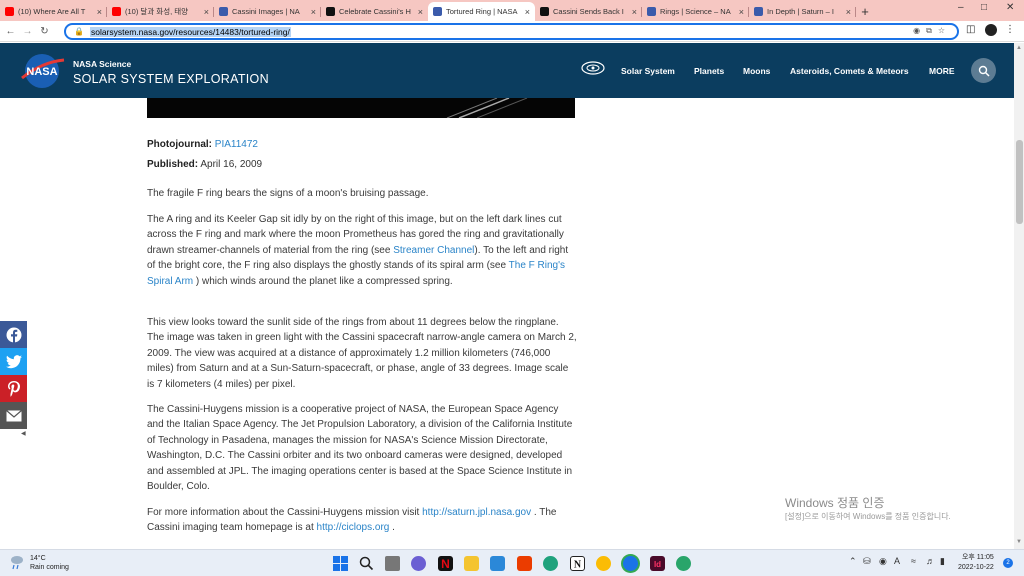  I want to click on chrome-icon, so click(603, 563).